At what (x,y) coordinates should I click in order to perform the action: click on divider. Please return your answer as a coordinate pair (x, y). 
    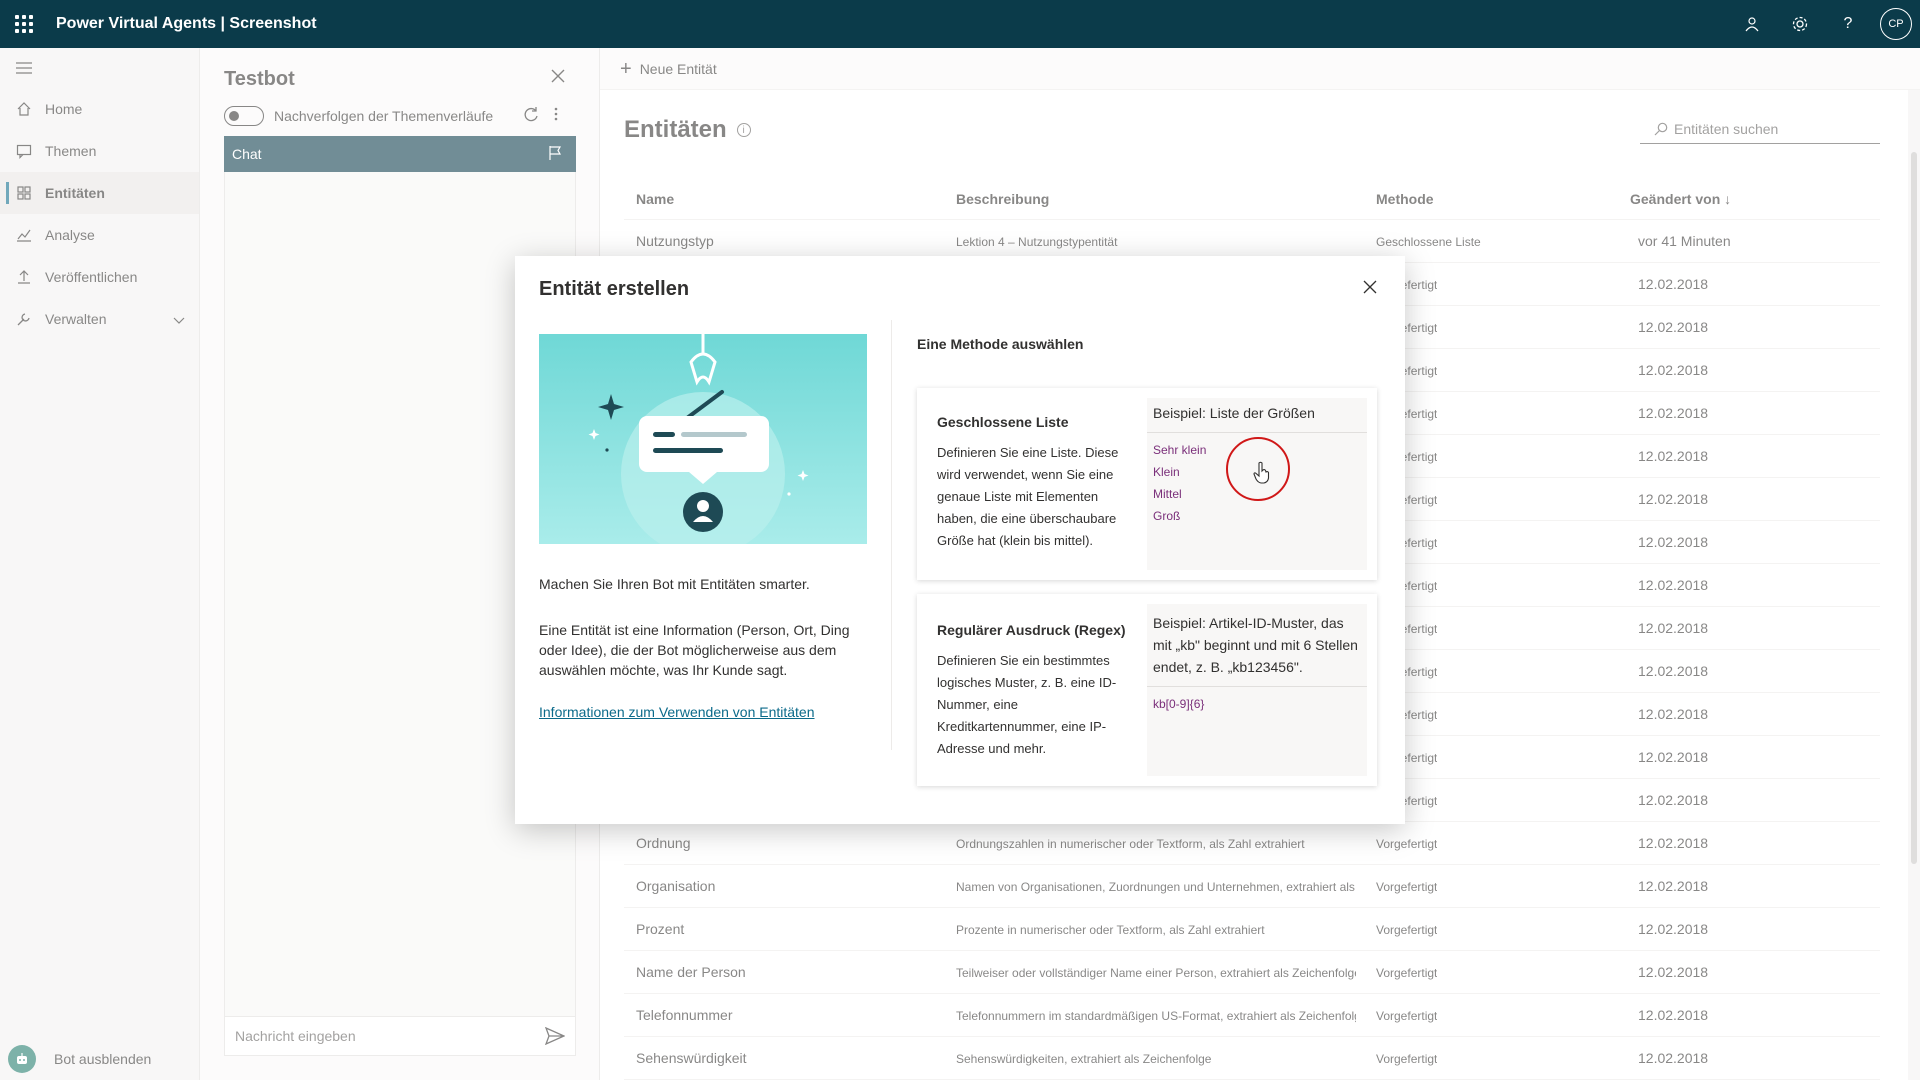
    Looking at the image, I should click on (891, 535).